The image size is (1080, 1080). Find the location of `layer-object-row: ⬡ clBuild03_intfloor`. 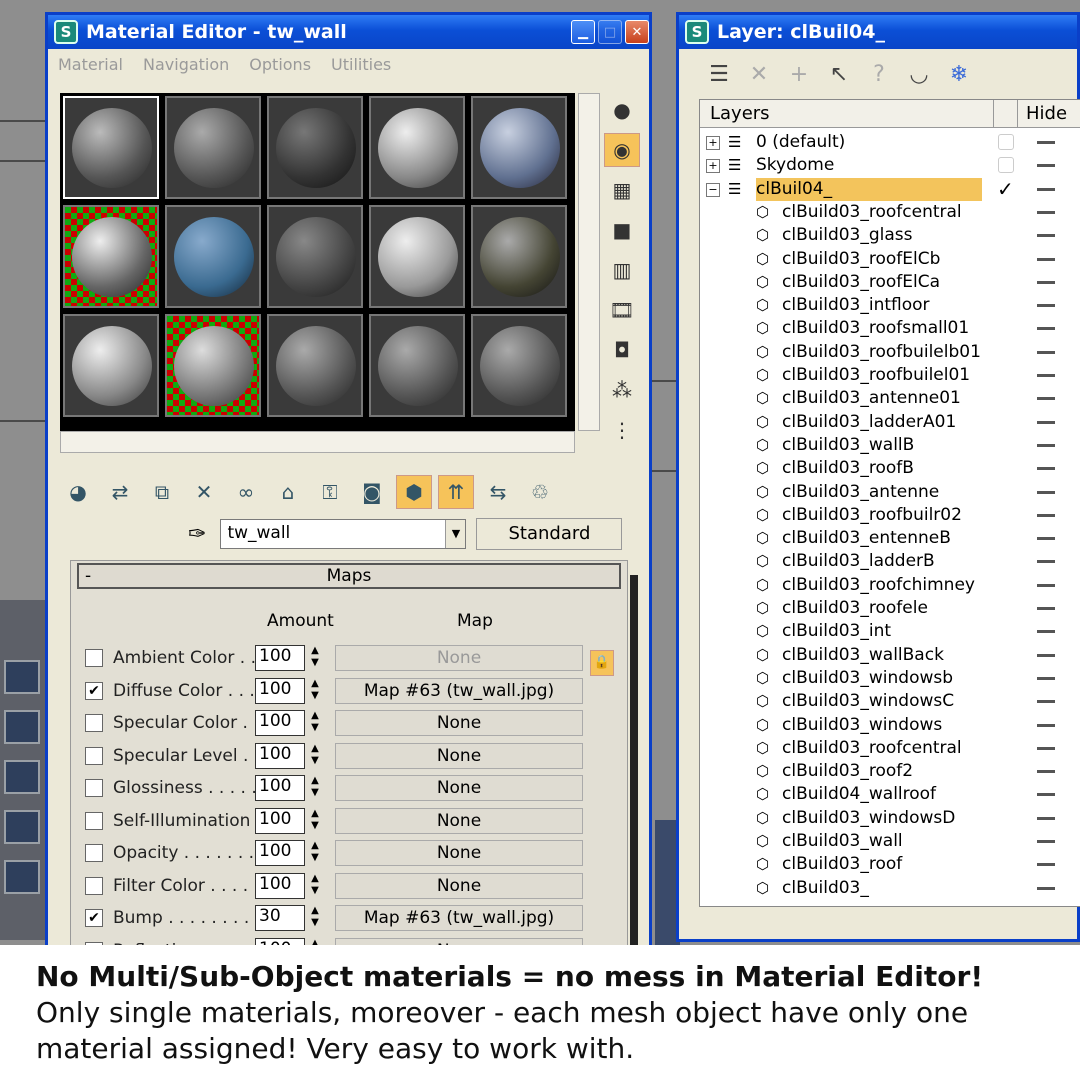

layer-object-row: ⬡ clBuild03_intfloor is located at coordinates (890, 305).